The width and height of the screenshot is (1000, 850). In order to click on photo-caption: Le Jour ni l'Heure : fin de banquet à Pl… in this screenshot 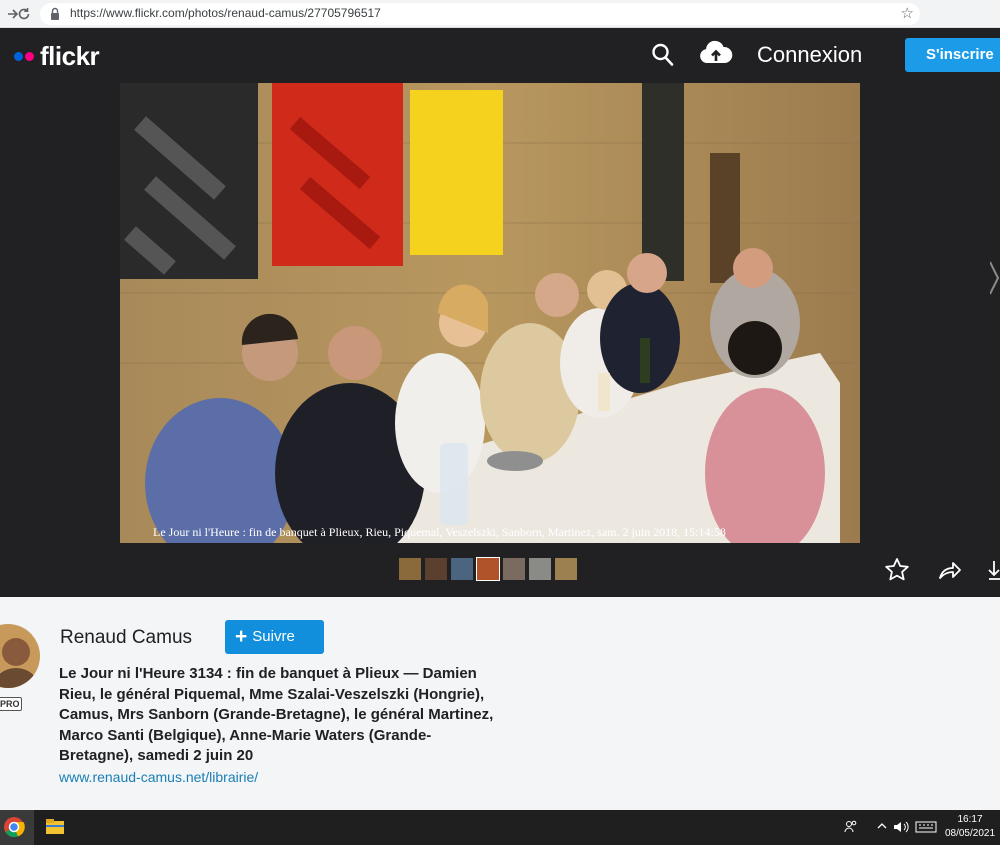, I will do `click(439, 532)`.